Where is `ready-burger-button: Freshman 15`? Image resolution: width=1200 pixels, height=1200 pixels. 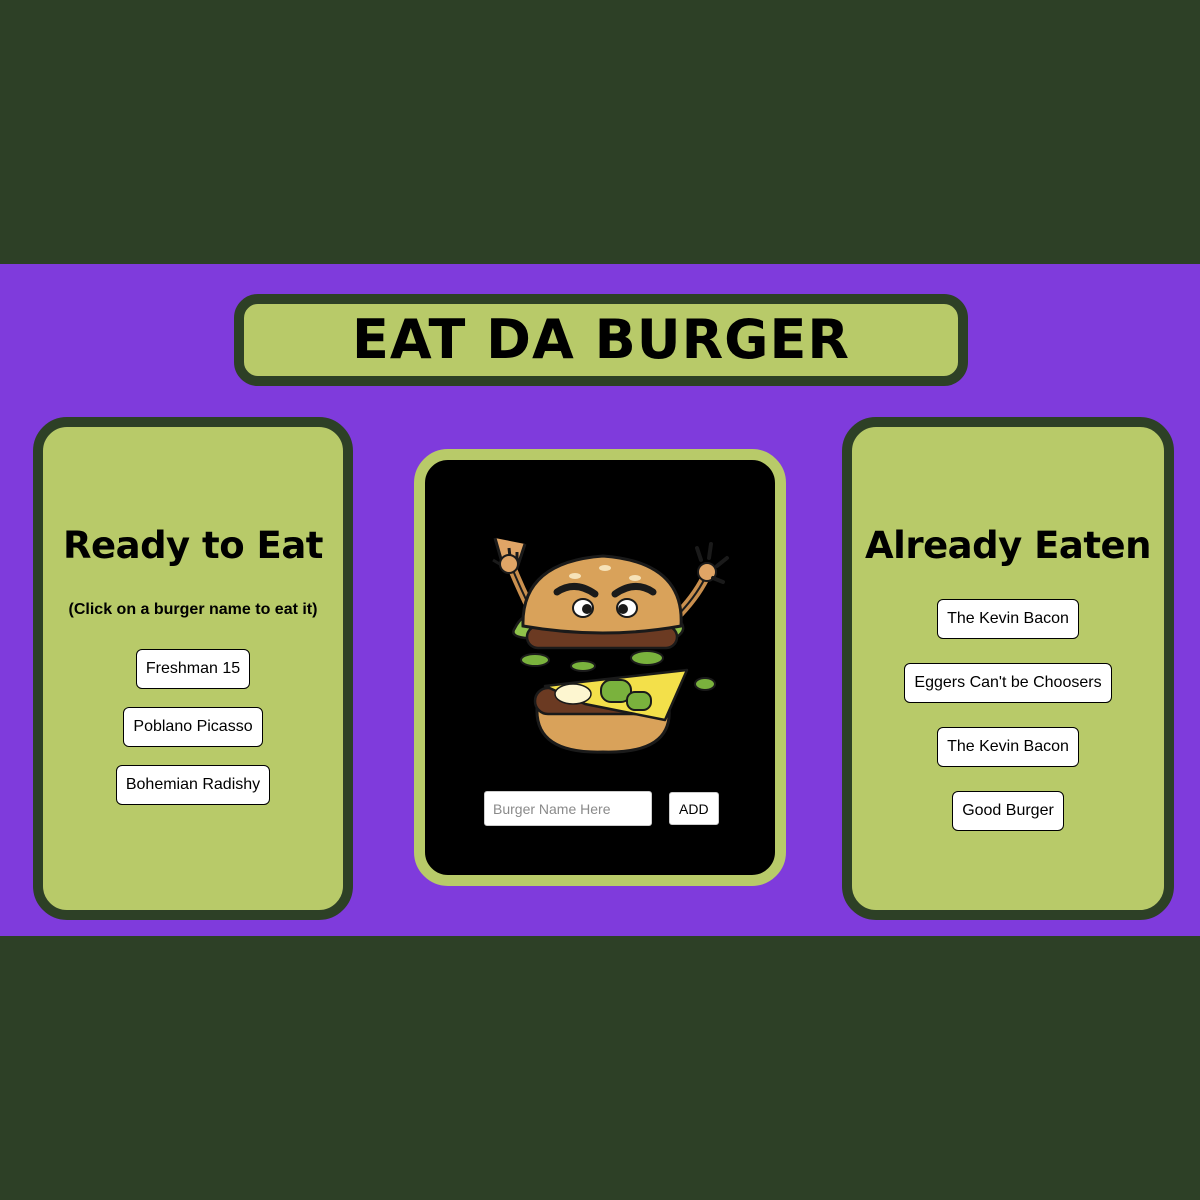
ready-burger-button: Freshman 15 is located at coordinates (193, 669).